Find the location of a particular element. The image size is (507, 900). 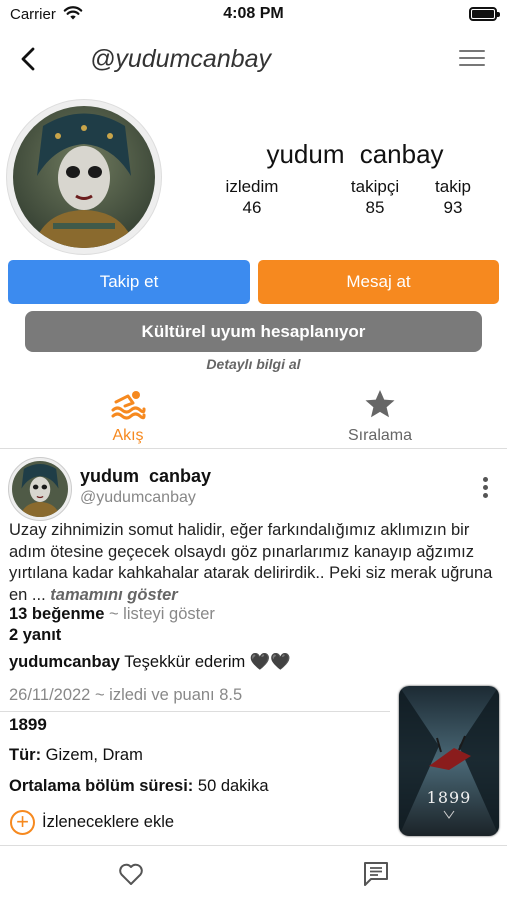

nav-bar: @yudumcanbay is located at coordinates (253, 60).